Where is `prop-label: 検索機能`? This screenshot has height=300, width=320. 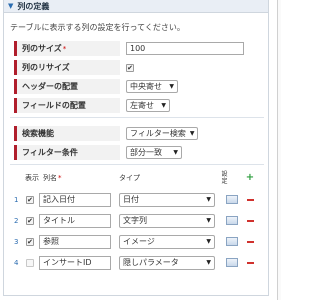 prop-label: 検索機能 is located at coordinates (67, 133).